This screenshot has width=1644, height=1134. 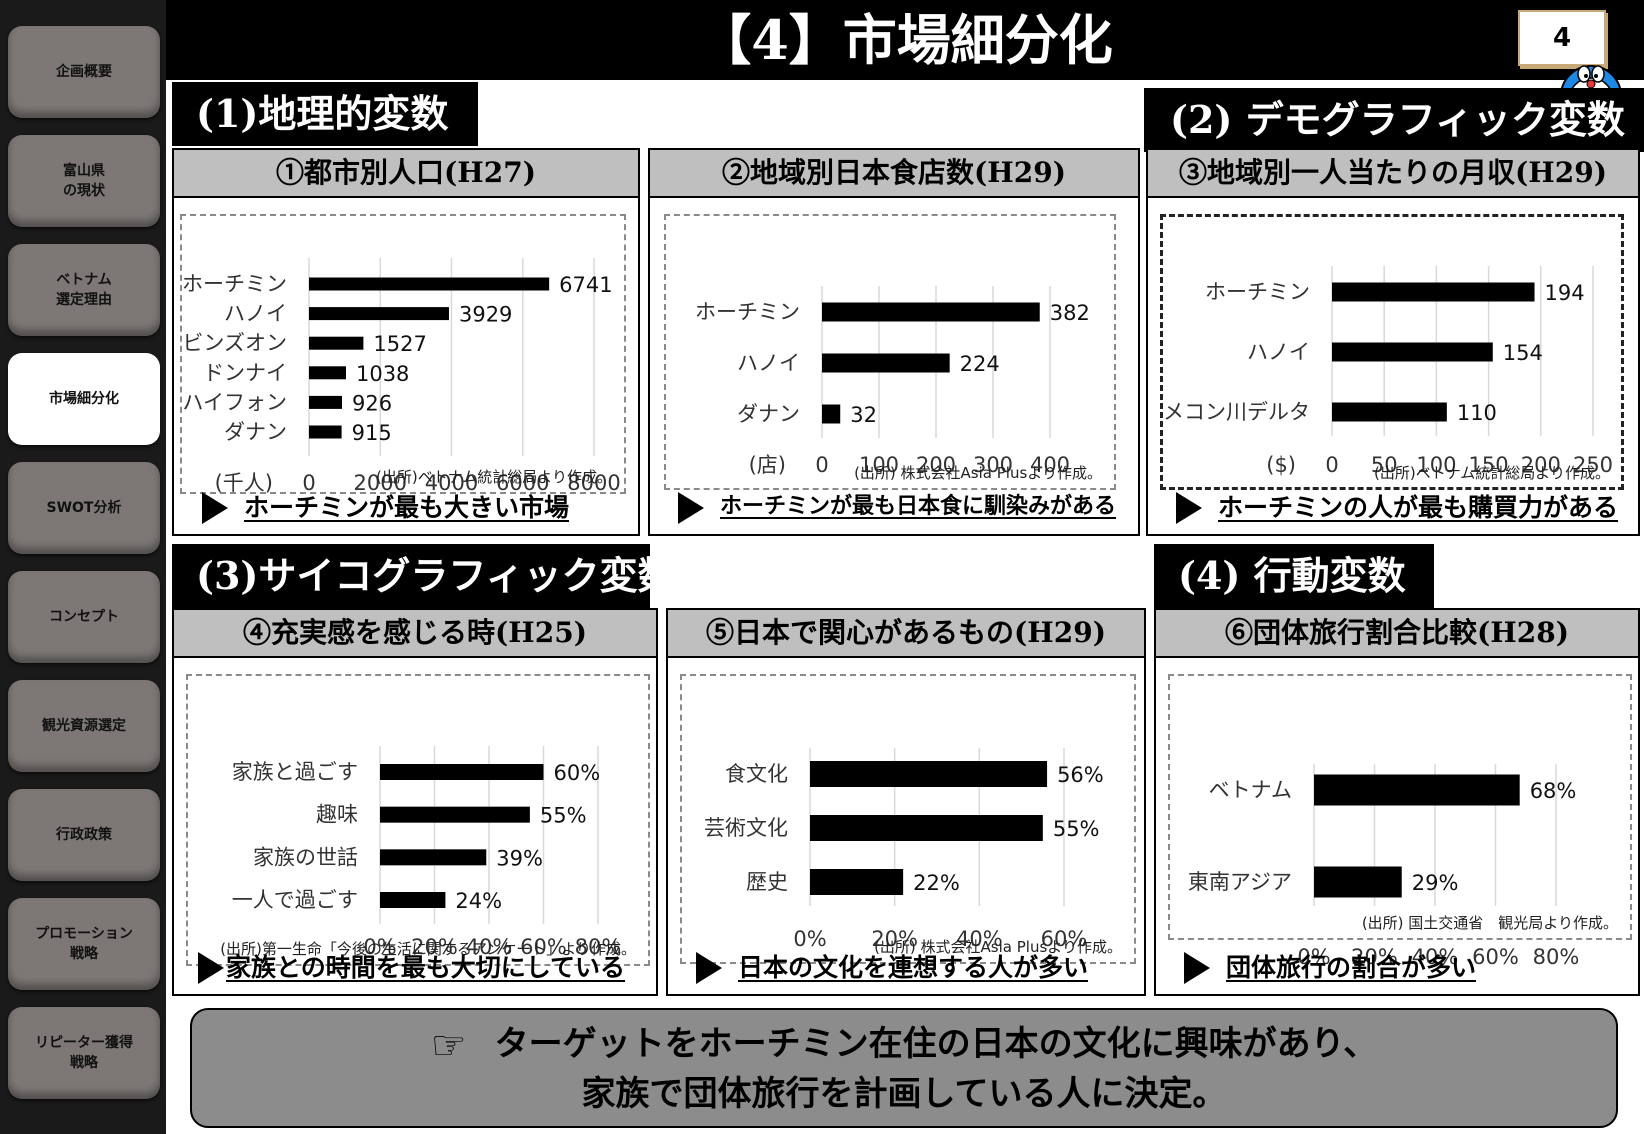 I want to click on sidebar-item-7: 行政政策, so click(x=84, y=835).